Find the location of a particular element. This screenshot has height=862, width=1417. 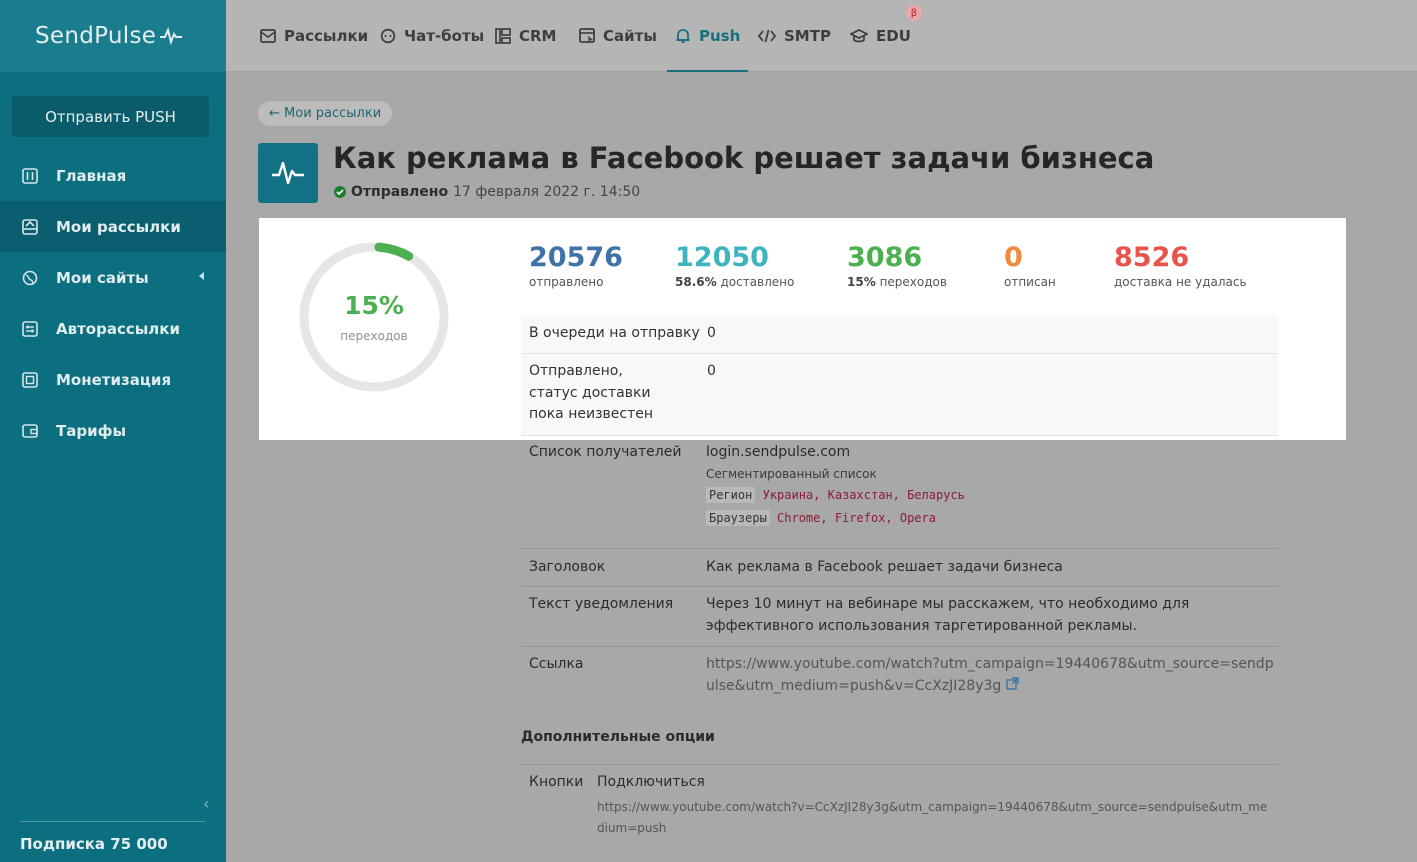

stat-number: 20576 is located at coordinates (576, 257).